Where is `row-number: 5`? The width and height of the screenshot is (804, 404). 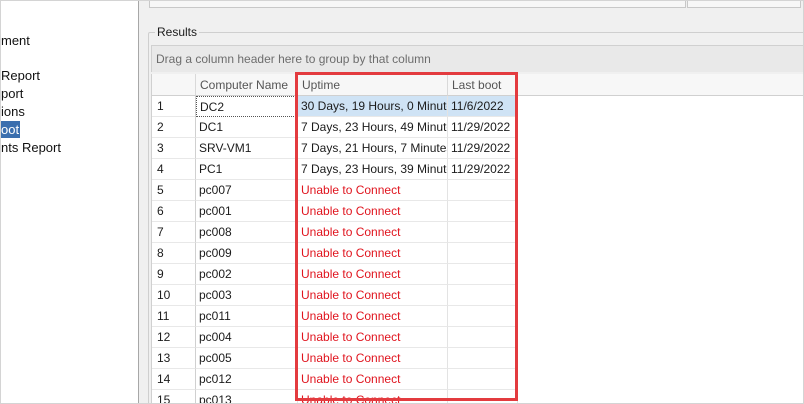 row-number: 5 is located at coordinates (174, 190).